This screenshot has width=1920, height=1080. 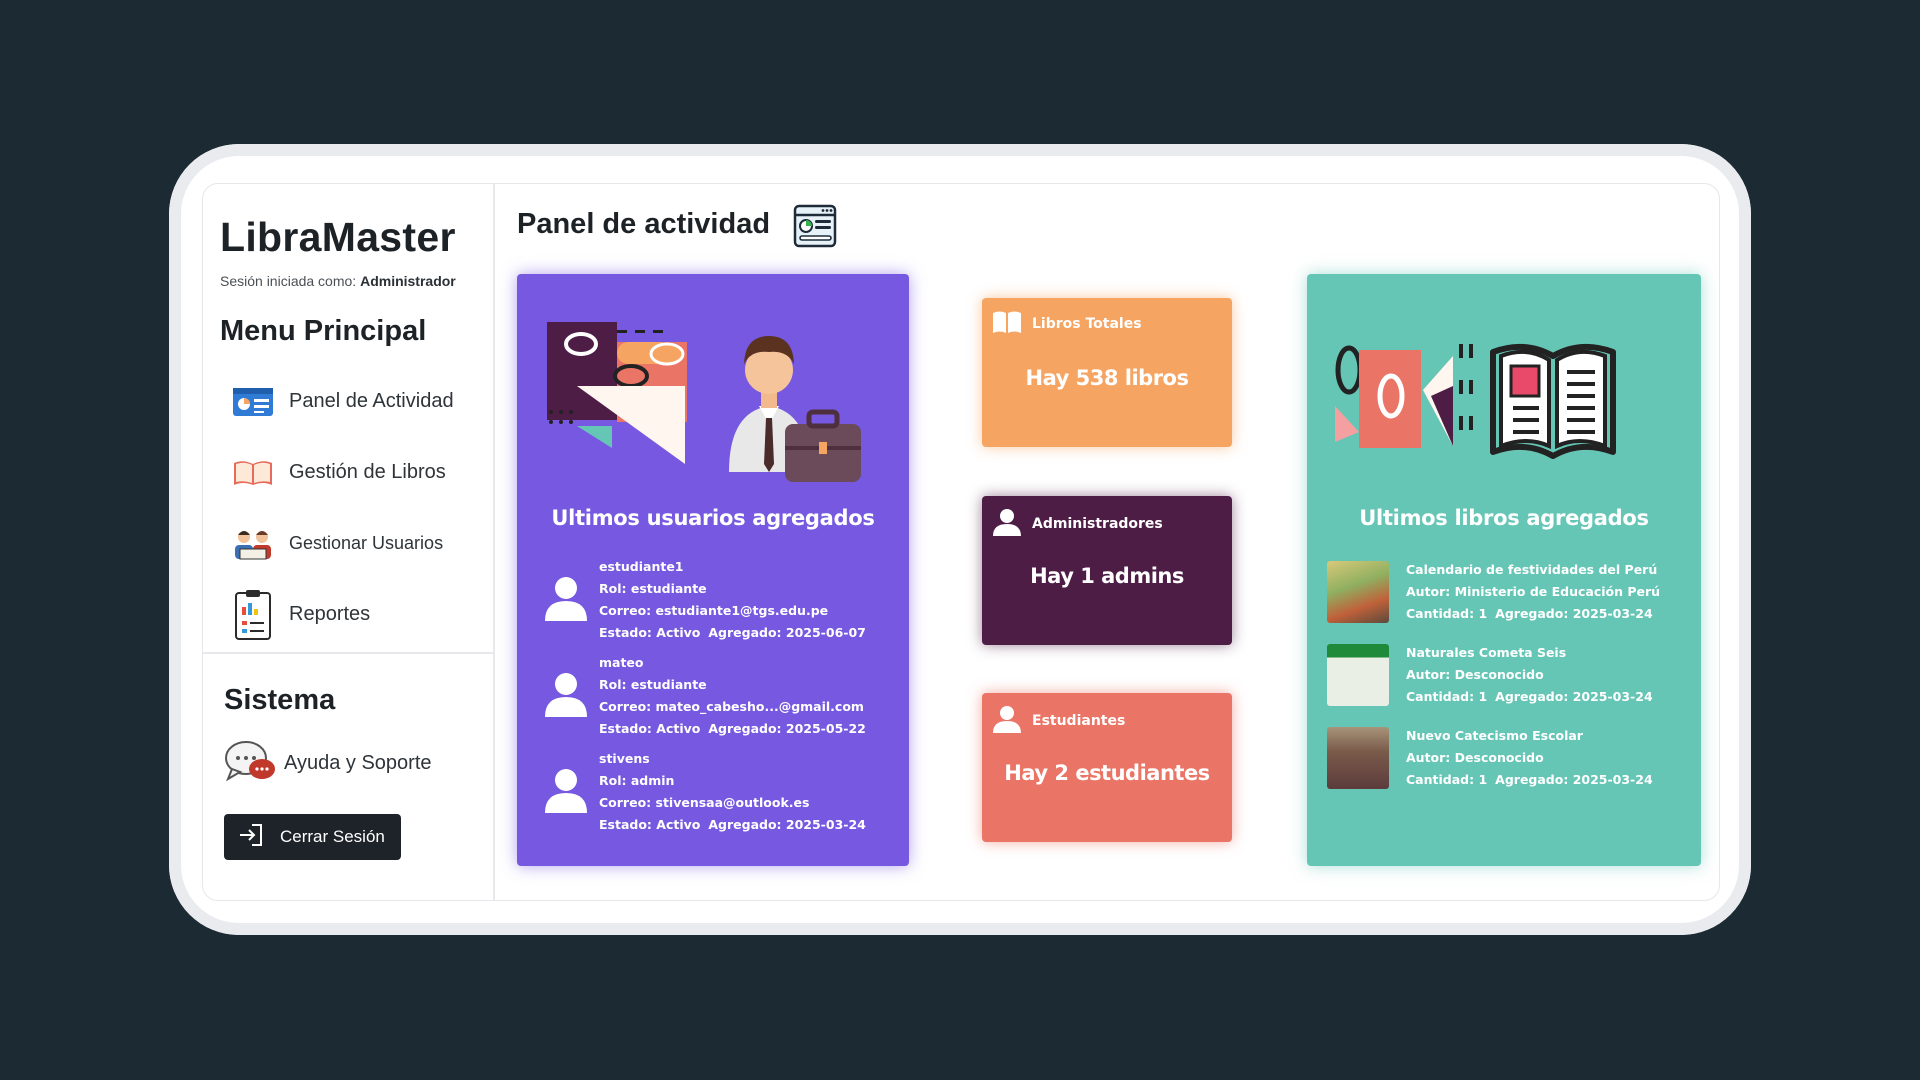 I want to click on help-support-link: Ayuda y Soporte, so click(x=348, y=763).